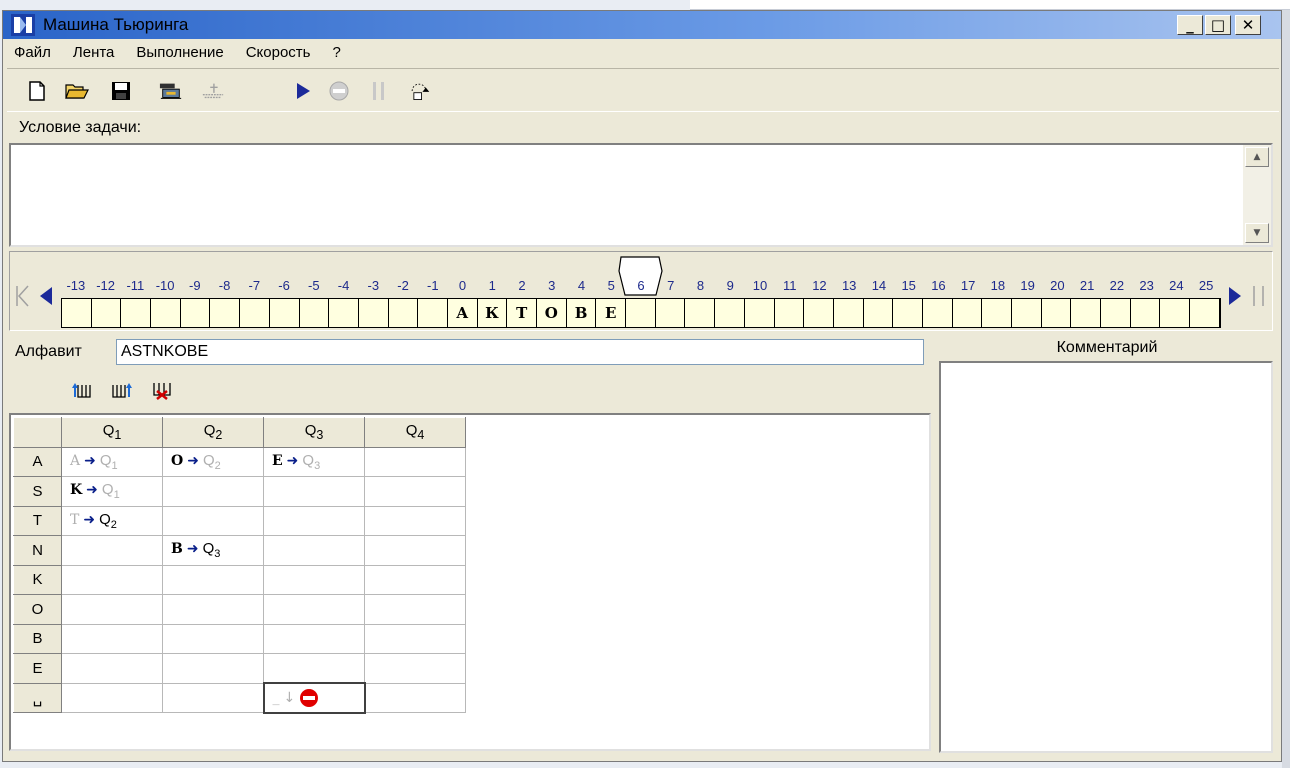 The height and width of the screenshot is (768, 1290). I want to click on column-header-q1: Q1, so click(112, 432).